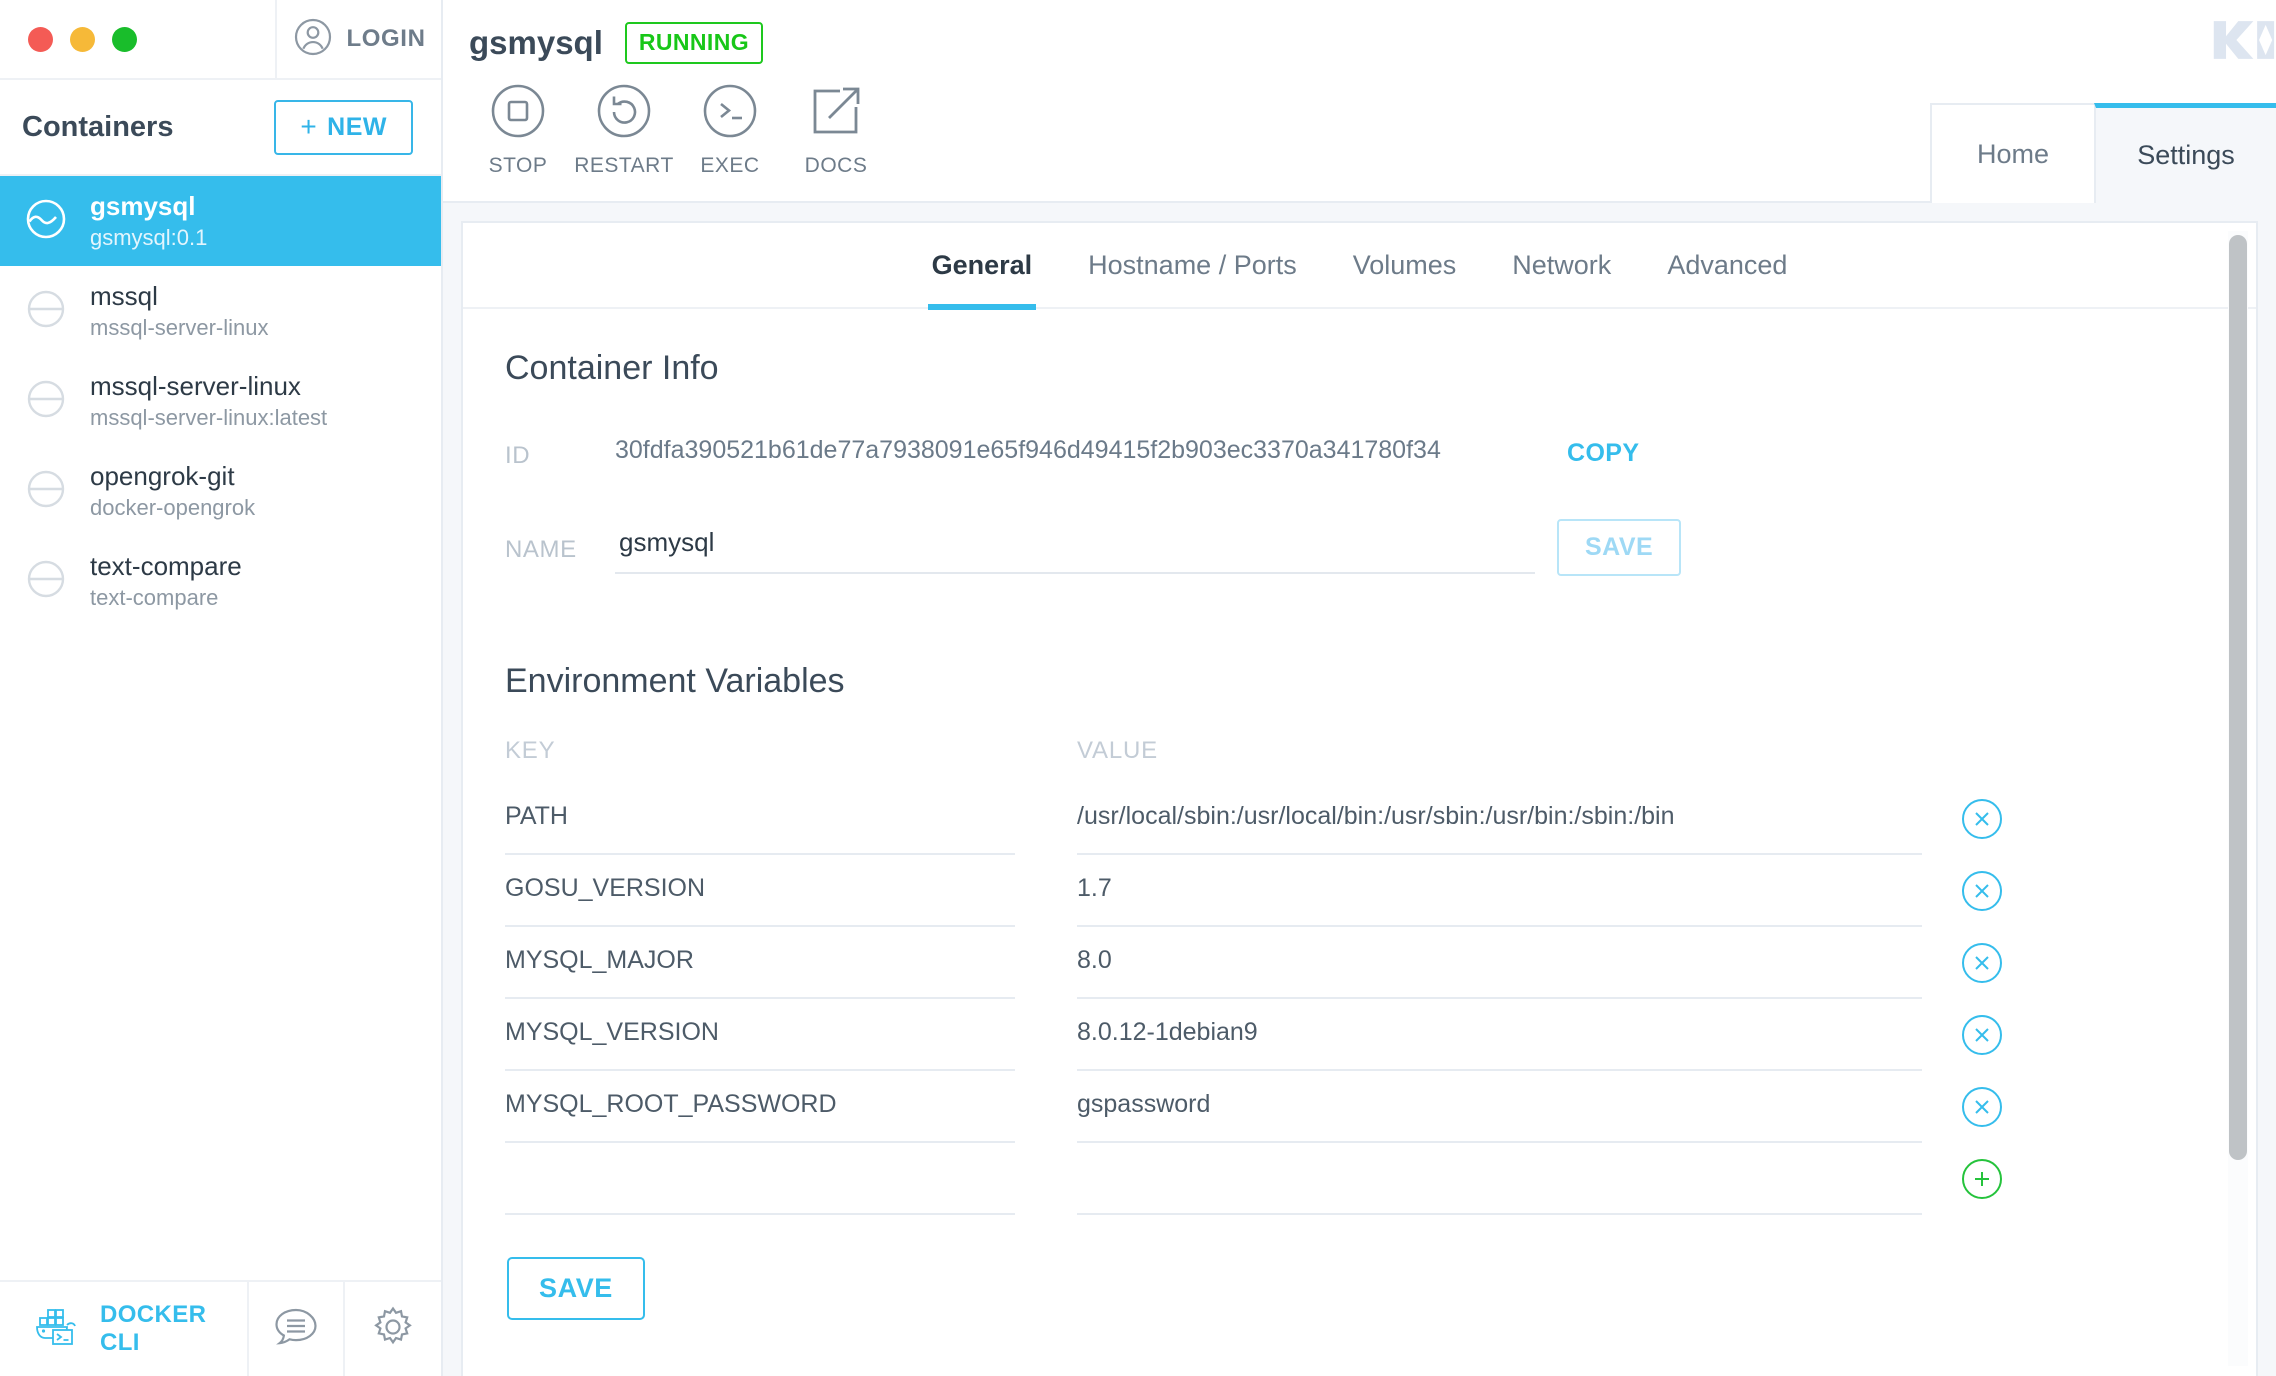 The height and width of the screenshot is (1376, 2276). I want to click on login-button: LOGIN, so click(359, 39).